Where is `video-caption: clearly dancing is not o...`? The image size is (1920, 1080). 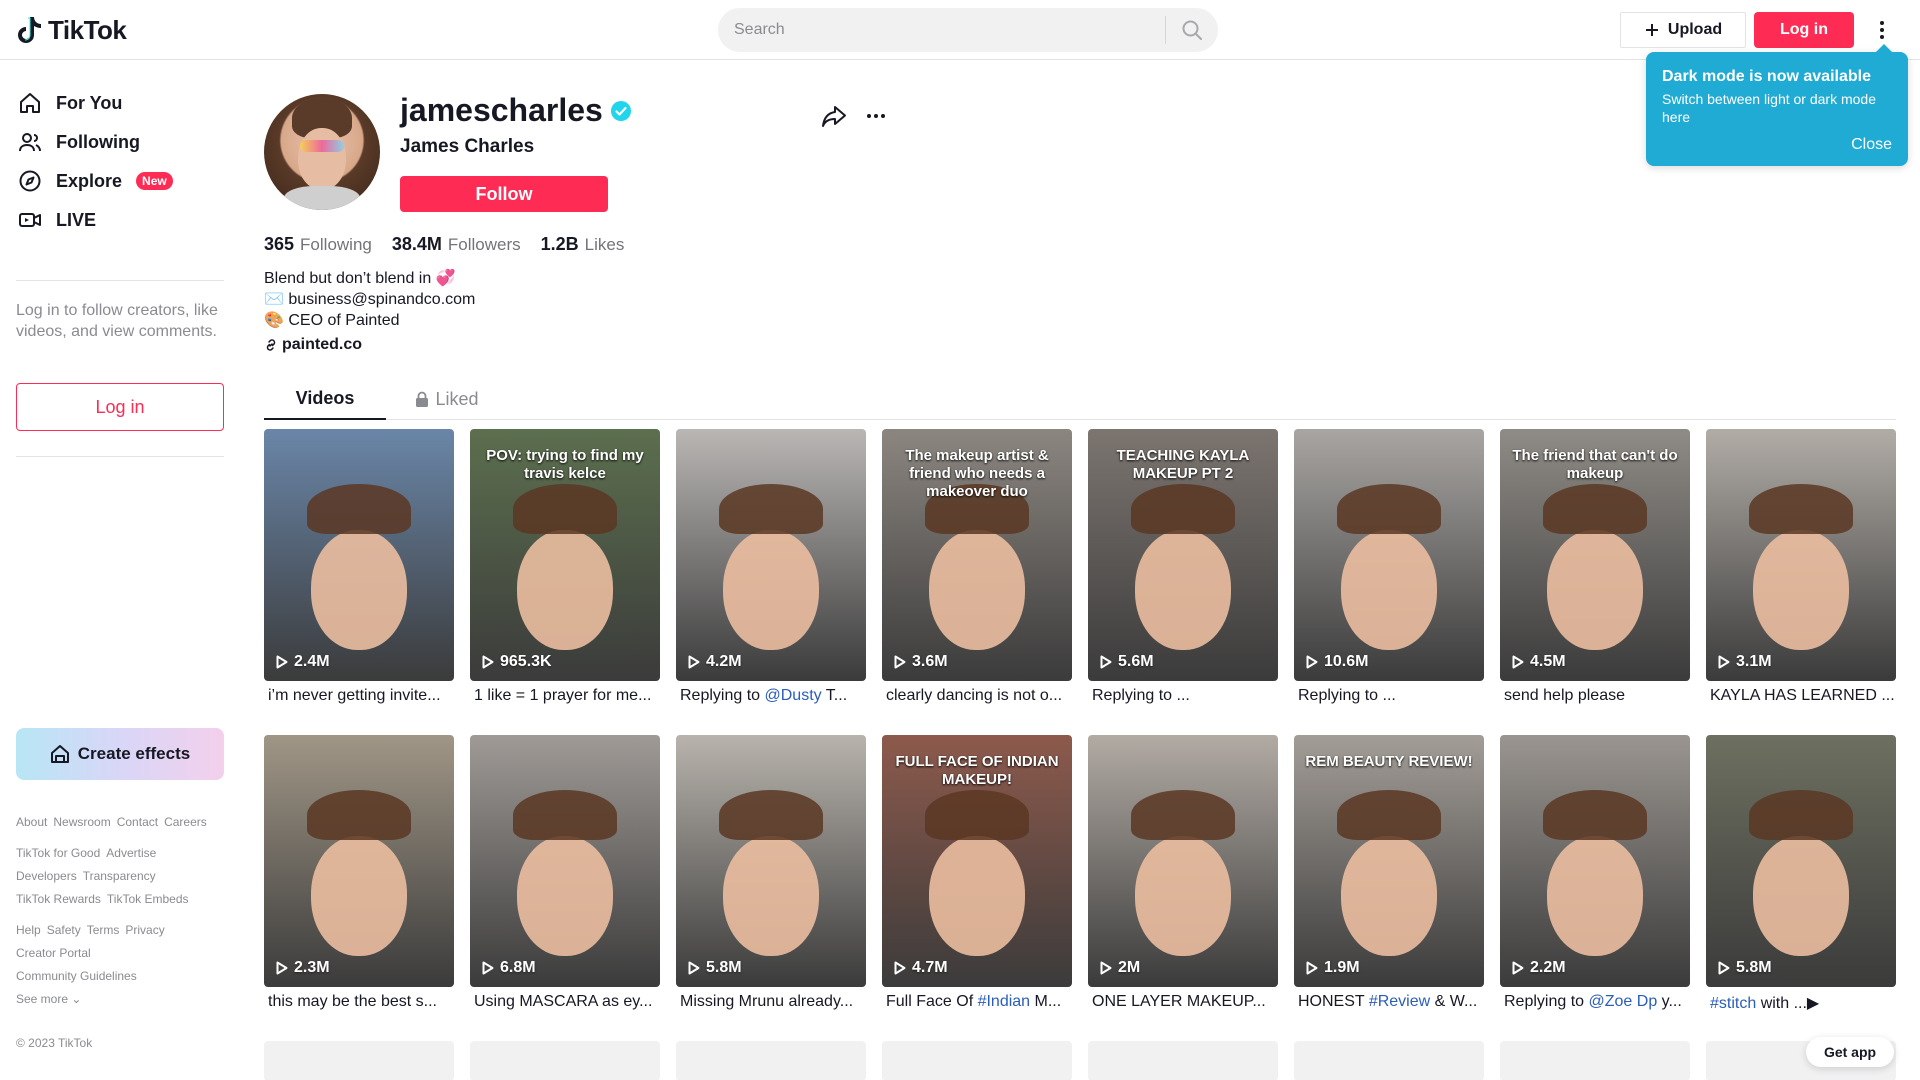 video-caption: clearly dancing is not o... is located at coordinates (977, 696).